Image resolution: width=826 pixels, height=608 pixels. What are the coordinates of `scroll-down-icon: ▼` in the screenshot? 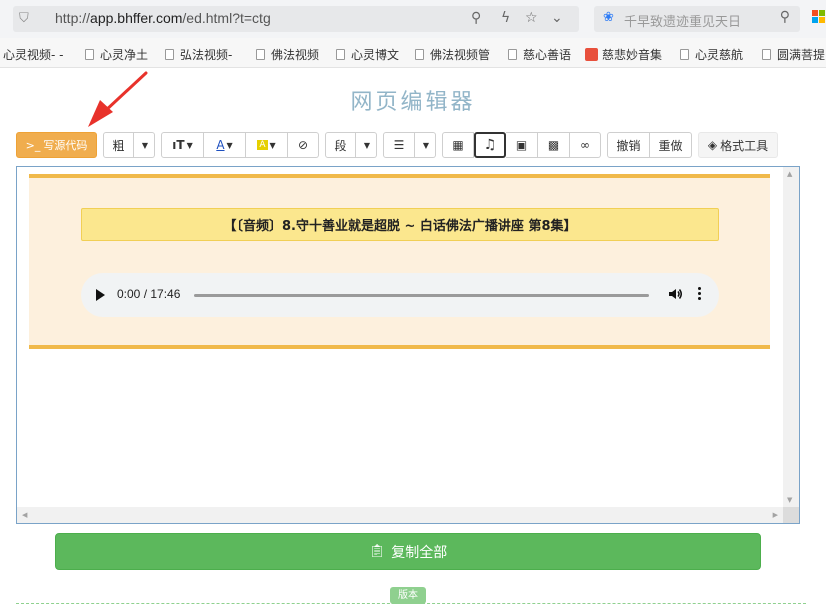 It's located at (789, 500).